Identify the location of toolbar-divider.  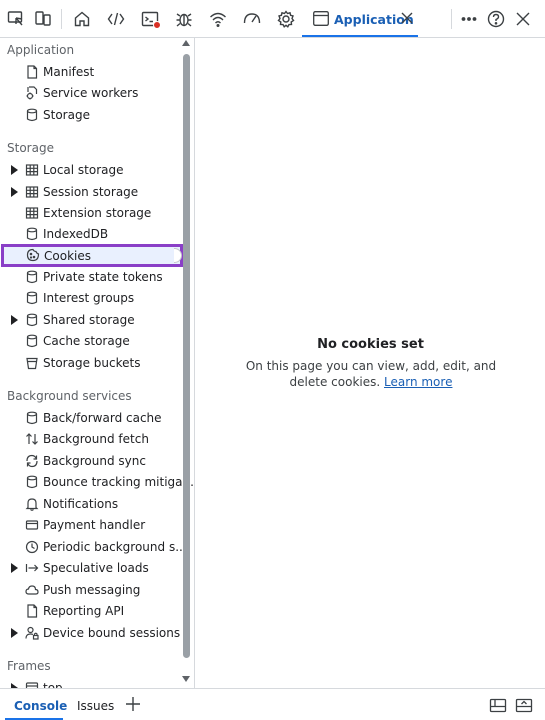
(451, 19).